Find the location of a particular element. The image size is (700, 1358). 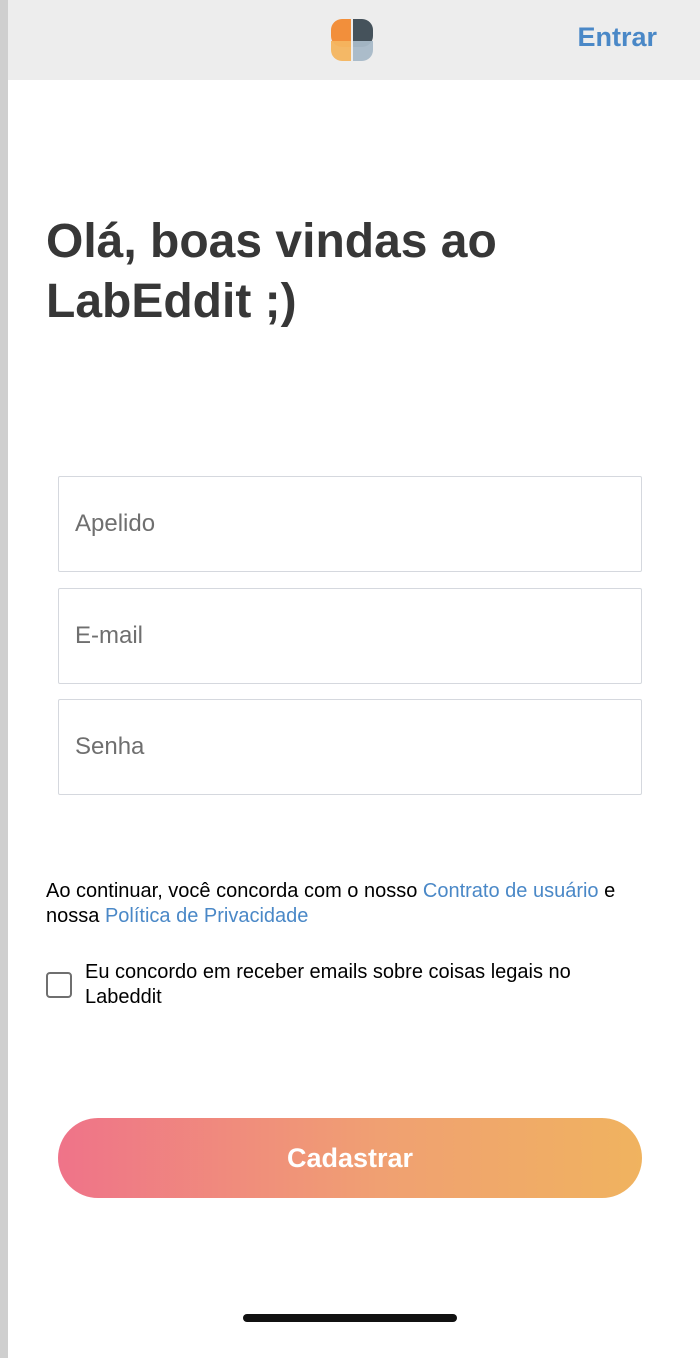

top-bar: Entrar is located at coordinates (354, 40).